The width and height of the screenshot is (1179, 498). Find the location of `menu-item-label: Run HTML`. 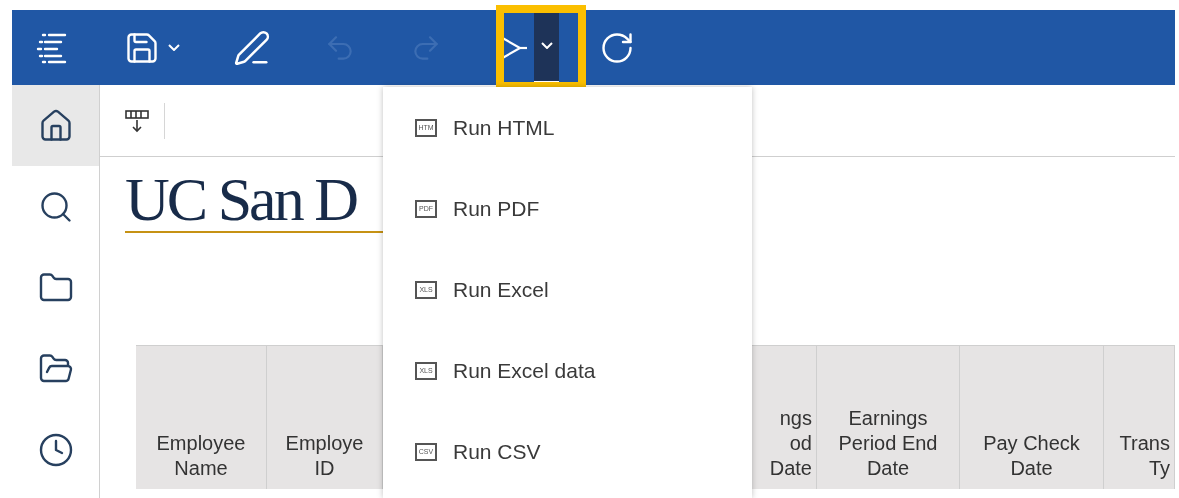

menu-item-label: Run HTML is located at coordinates (504, 127).